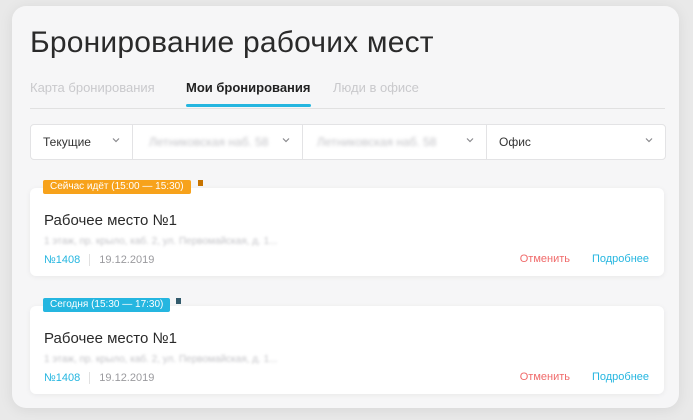  Describe the element at coordinates (67, 142) in the screenshot. I see `status-filter-value: Текущие` at that location.